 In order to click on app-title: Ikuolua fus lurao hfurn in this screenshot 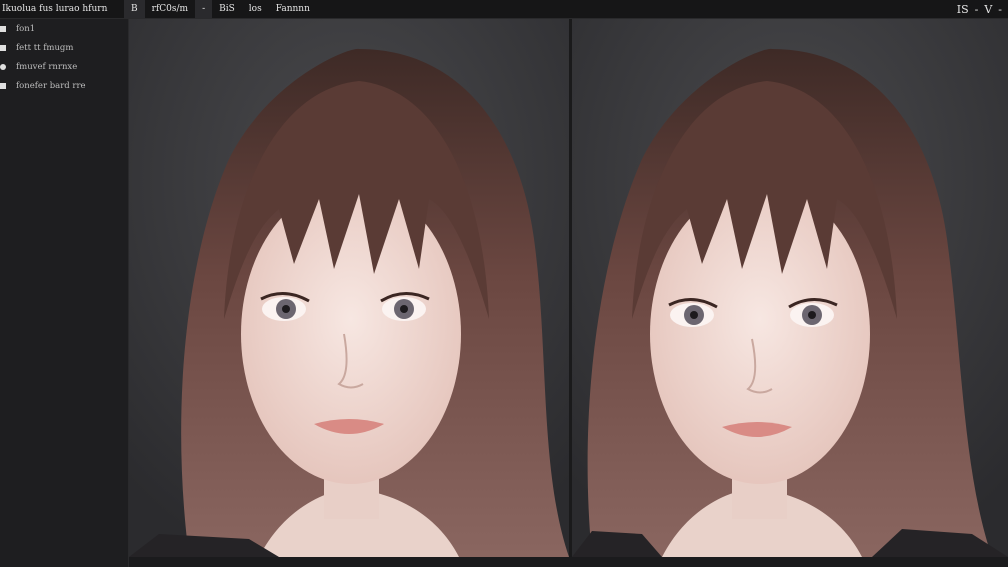, I will do `click(55, 9)`.